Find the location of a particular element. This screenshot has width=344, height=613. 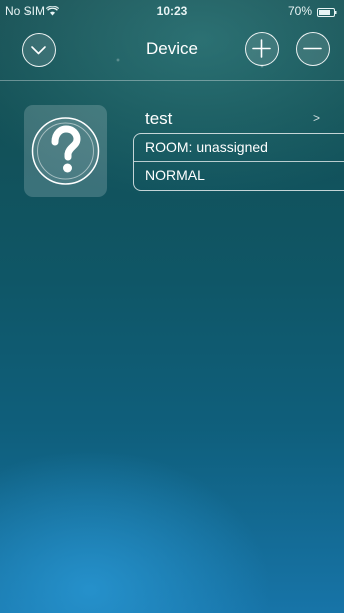

remove-device-button is located at coordinates (313, 49).